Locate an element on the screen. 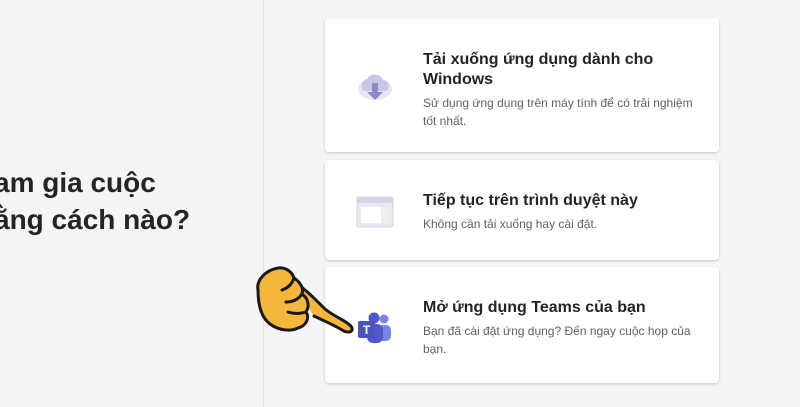  browser-window-icon is located at coordinates (375, 212).